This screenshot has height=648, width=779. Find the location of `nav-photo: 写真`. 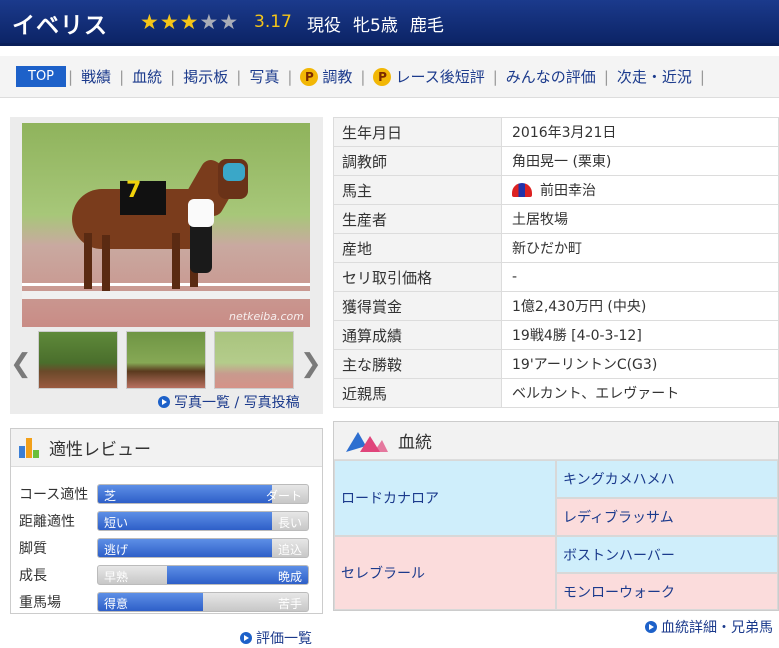

nav-photo: 写真 is located at coordinates (264, 76).